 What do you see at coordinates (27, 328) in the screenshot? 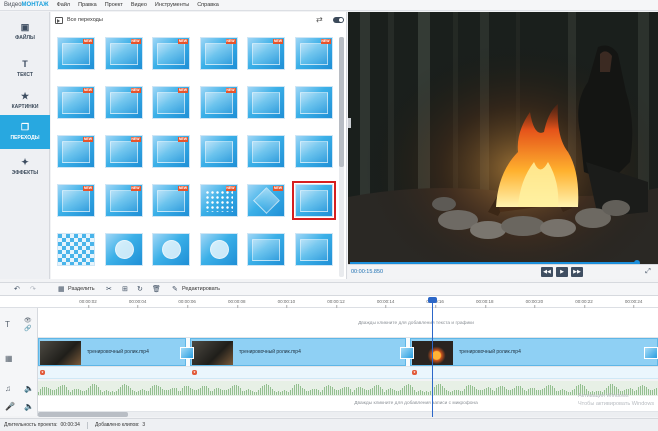
I see `link-icon: 🔗` at bounding box center [27, 328].